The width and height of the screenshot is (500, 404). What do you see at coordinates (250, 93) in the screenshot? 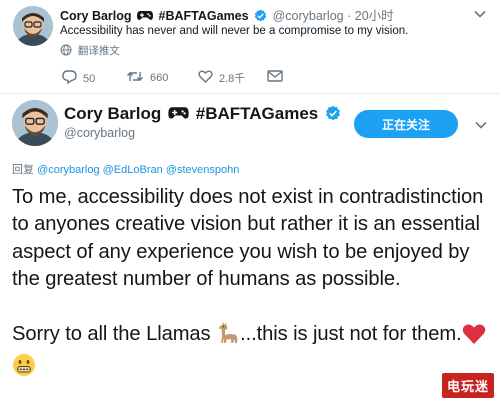
I see `divider` at bounding box center [250, 93].